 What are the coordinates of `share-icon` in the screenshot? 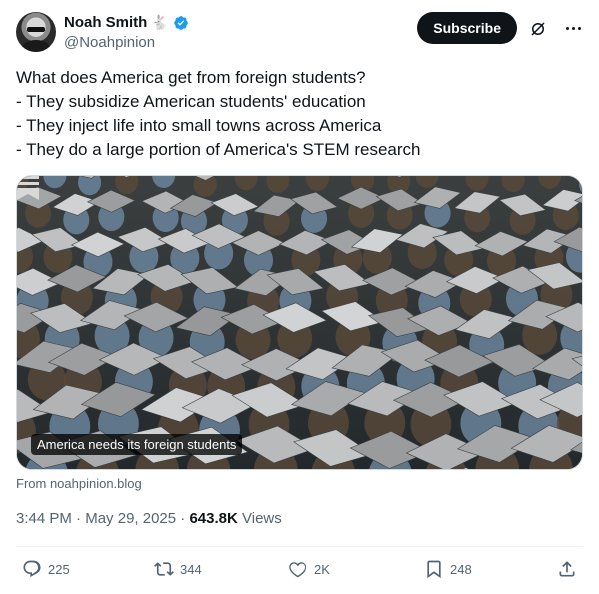 It's located at (567, 569).